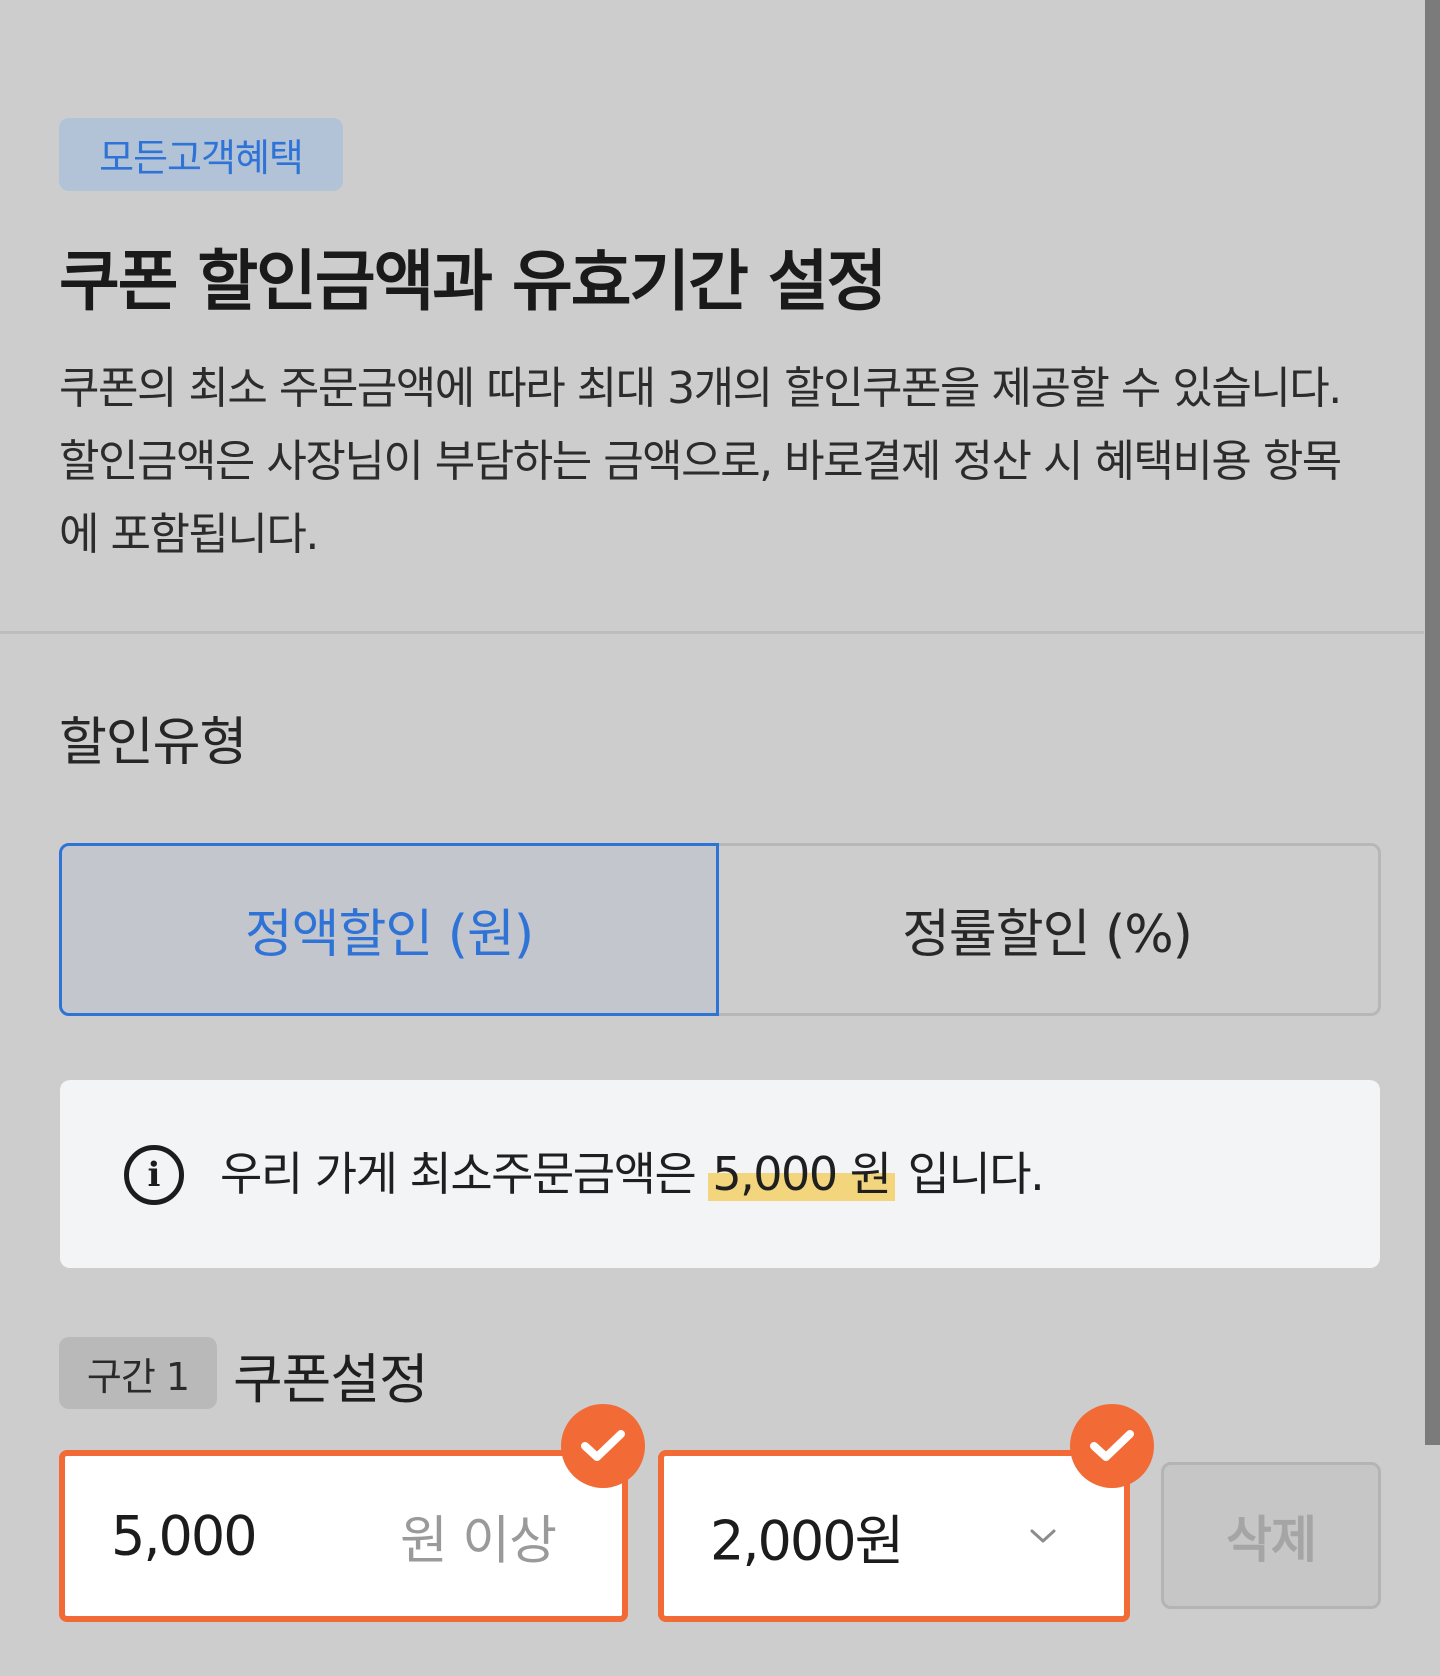 This screenshot has height=1676, width=1440. I want to click on tier-badge: 구간 1, so click(138, 1373).